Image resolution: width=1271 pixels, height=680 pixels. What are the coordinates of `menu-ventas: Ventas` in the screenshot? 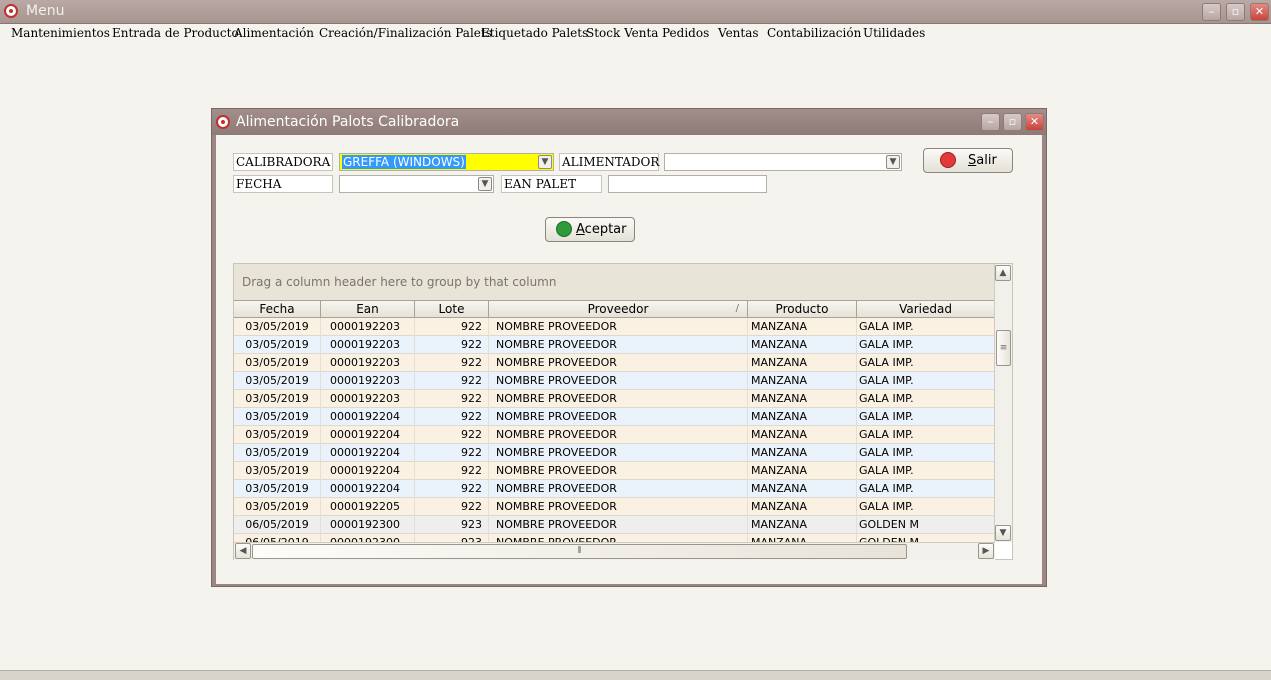 It's located at (738, 33).